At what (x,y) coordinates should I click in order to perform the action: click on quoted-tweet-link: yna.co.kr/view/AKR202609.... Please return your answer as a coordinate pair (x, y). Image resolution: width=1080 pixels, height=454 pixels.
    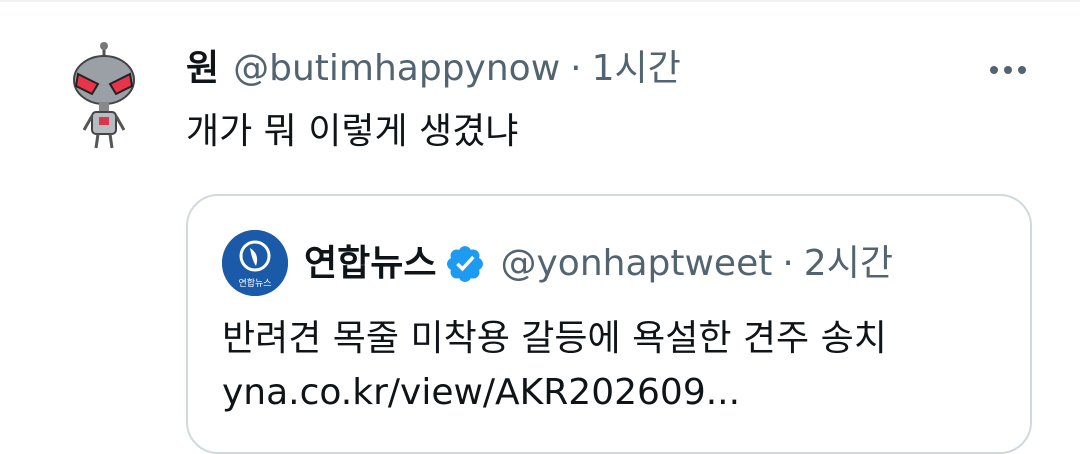
    Looking at the image, I should click on (554, 393).